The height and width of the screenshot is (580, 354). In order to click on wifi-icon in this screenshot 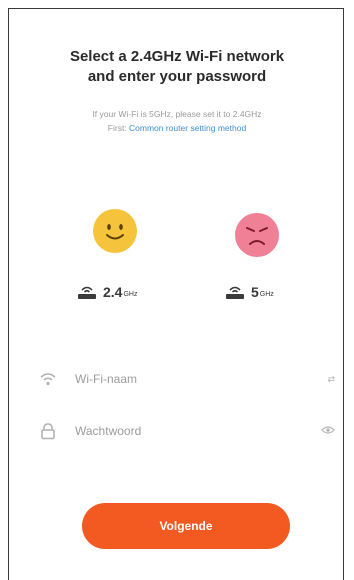, I will do `click(48, 379)`.